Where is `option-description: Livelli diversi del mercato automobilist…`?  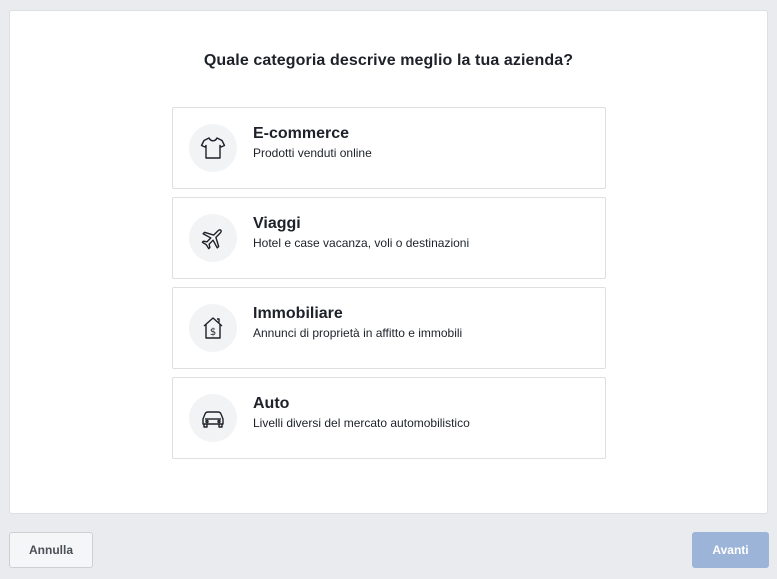 option-description: Livelli diversi del mercato automobilist… is located at coordinates (361, 423).